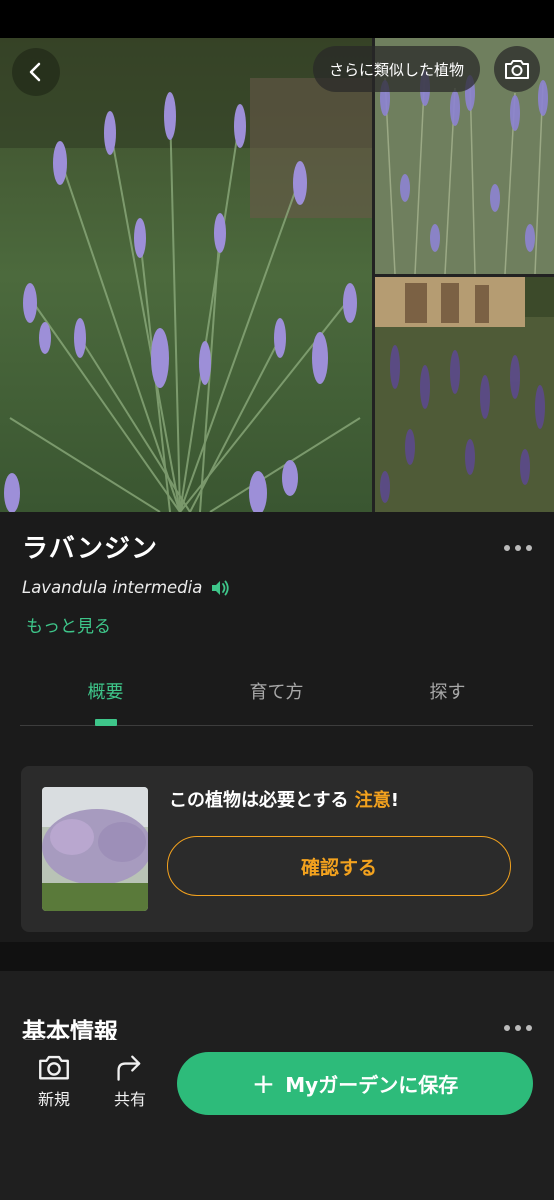 The image size is (554, 1200). I want to click on section-more-button, so click(518, 1031).